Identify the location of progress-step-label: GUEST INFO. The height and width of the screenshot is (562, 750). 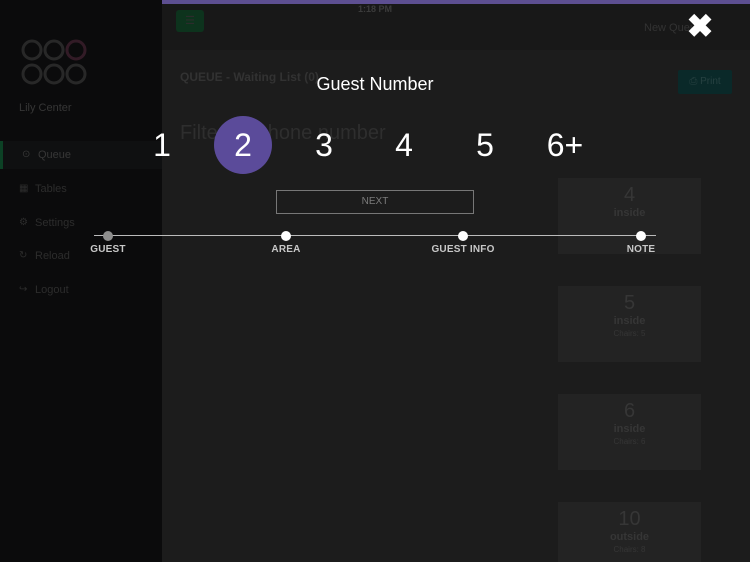
(463, 249).